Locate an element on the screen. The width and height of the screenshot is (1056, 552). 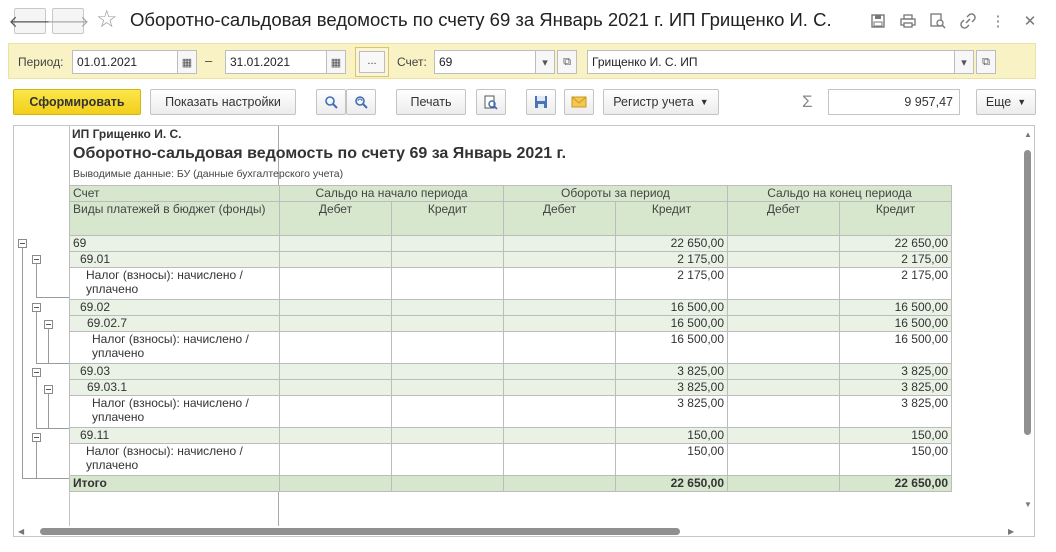
print-icon is located at coordinates (908, 21).